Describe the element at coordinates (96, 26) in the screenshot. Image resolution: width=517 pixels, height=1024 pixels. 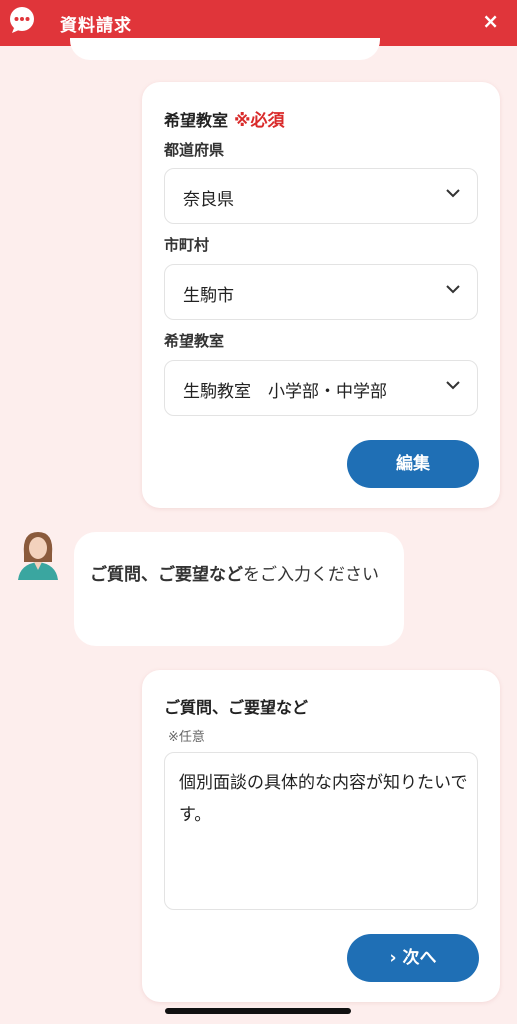
I see `header-title: 資料請求` at that location.